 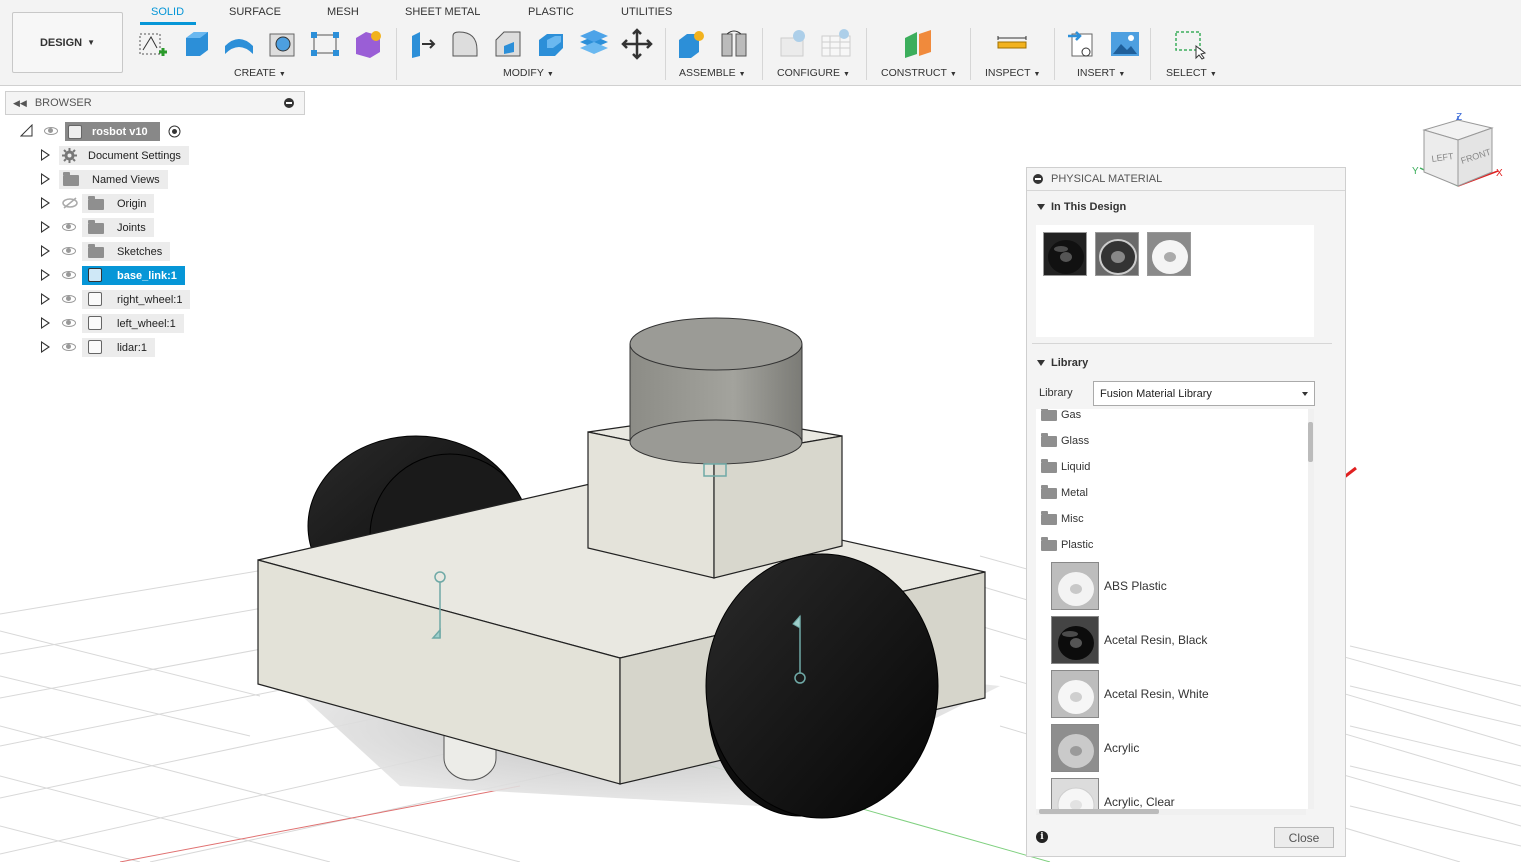 I want to click on viewcube-z-label: Z, so click(x=1459, y=117).